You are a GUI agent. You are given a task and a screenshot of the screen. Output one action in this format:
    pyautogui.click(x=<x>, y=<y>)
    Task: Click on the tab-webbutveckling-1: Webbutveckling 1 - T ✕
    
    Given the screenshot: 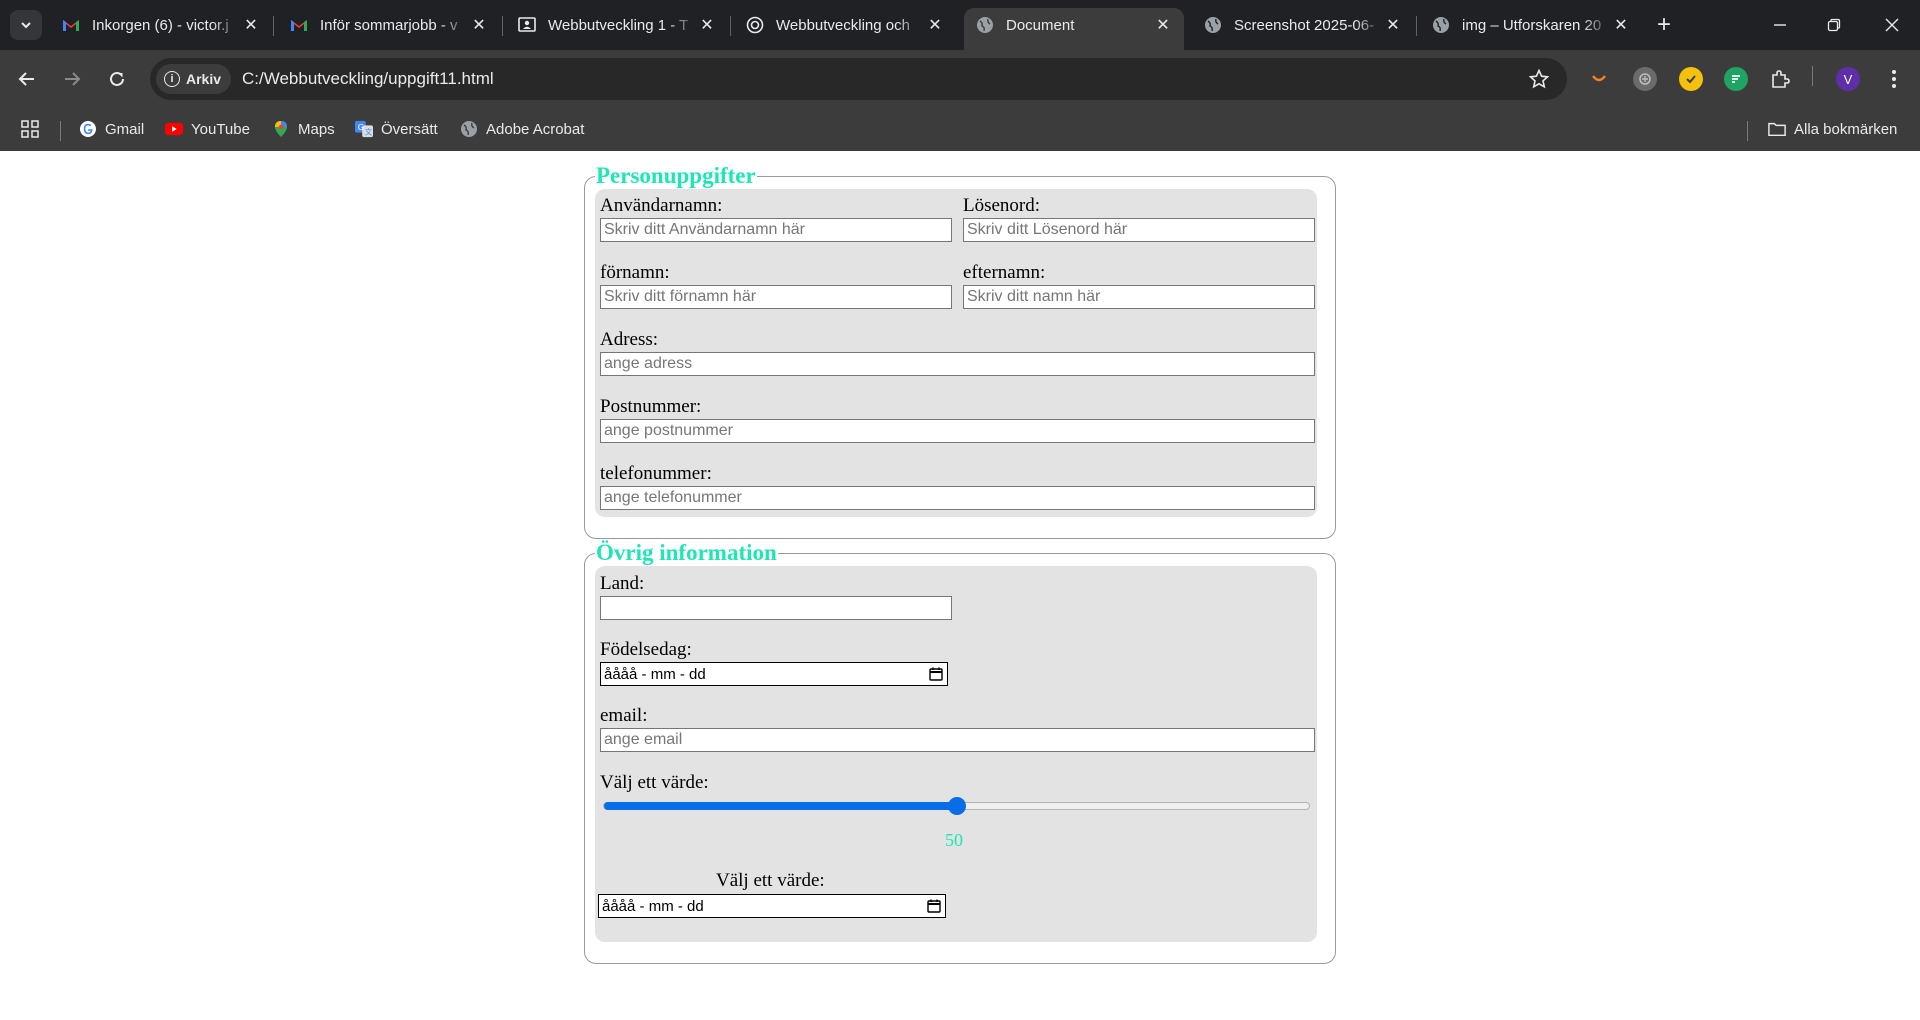 What is the action you would take?
    pyautogui.click(x=617, y=25)
    